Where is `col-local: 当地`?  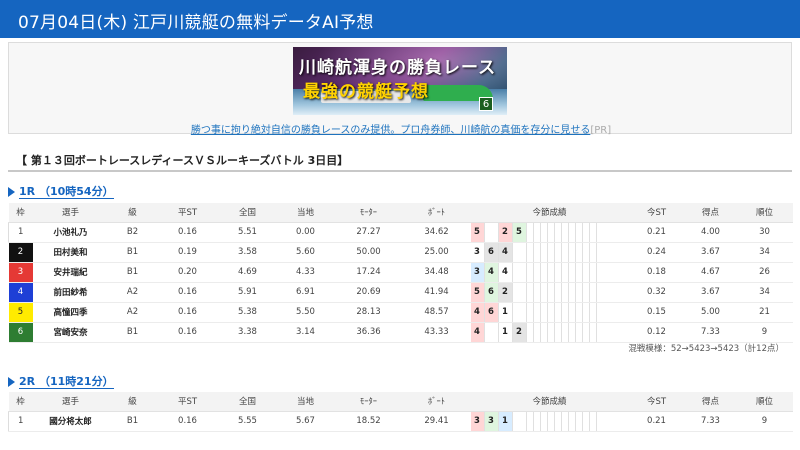
col-local: 当地 is located at coordinates (305, 213).